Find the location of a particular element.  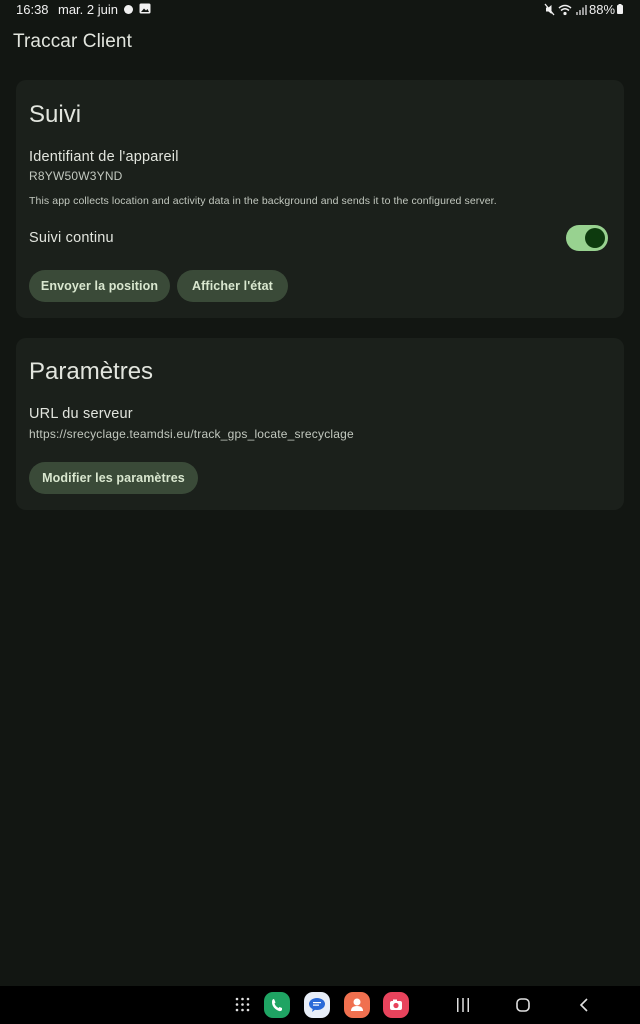

battery-percentage: 88% is located at coordinates (602, 9).